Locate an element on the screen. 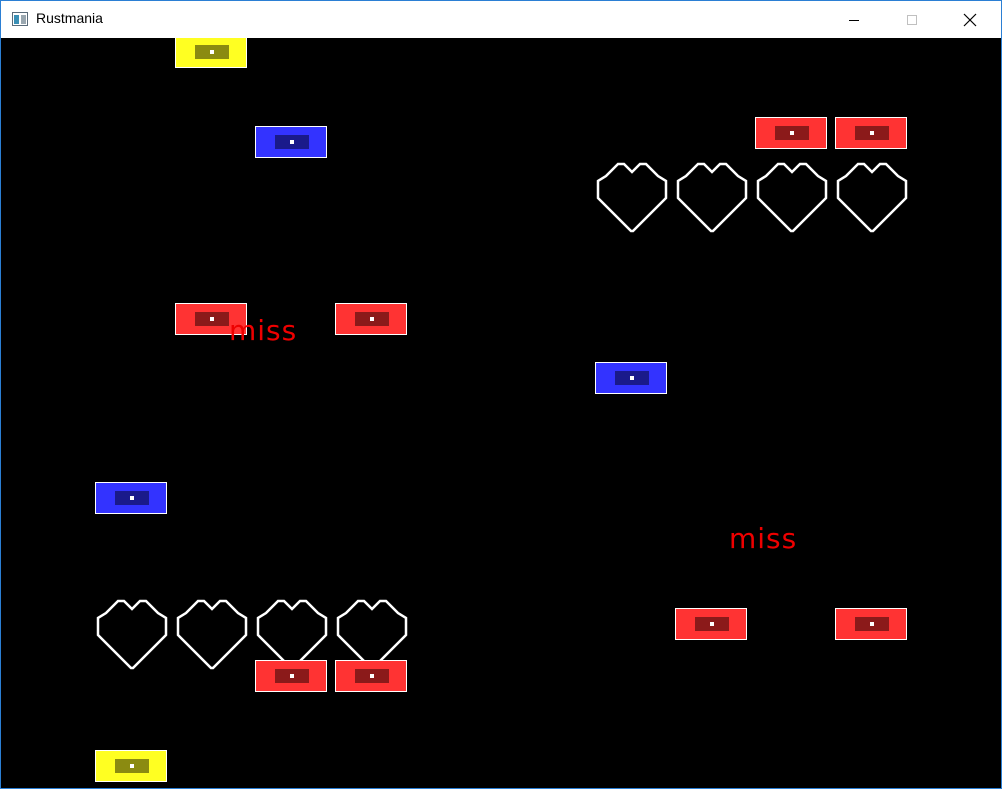 The height and width of the screenshot is (789, 1002). maximize-button is located at coordinates (912, 19).